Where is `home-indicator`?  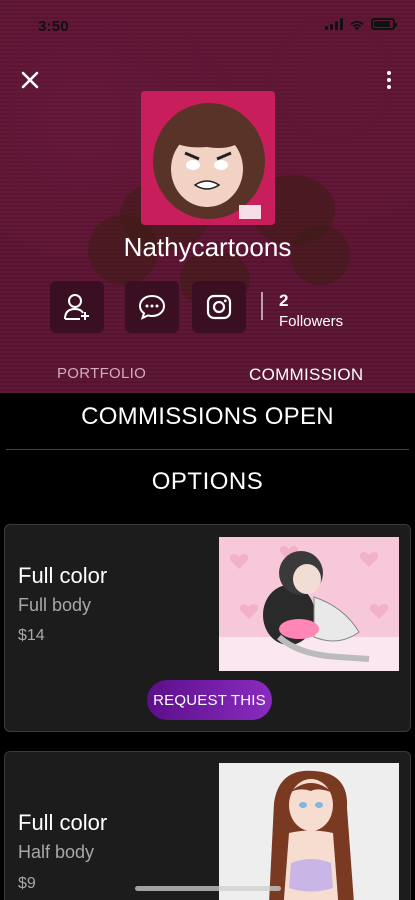 home-indicator is located at coordinates (208, 888).